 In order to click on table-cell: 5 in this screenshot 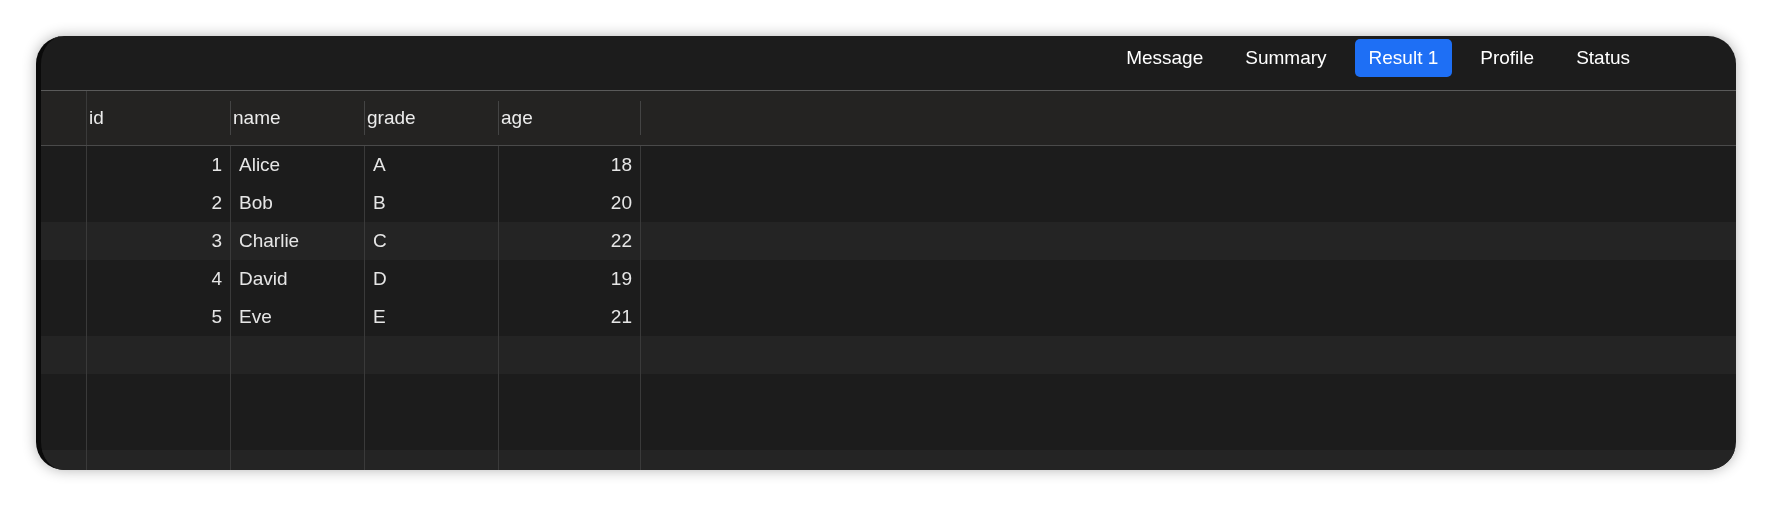, I will do `click(216, 316)`.